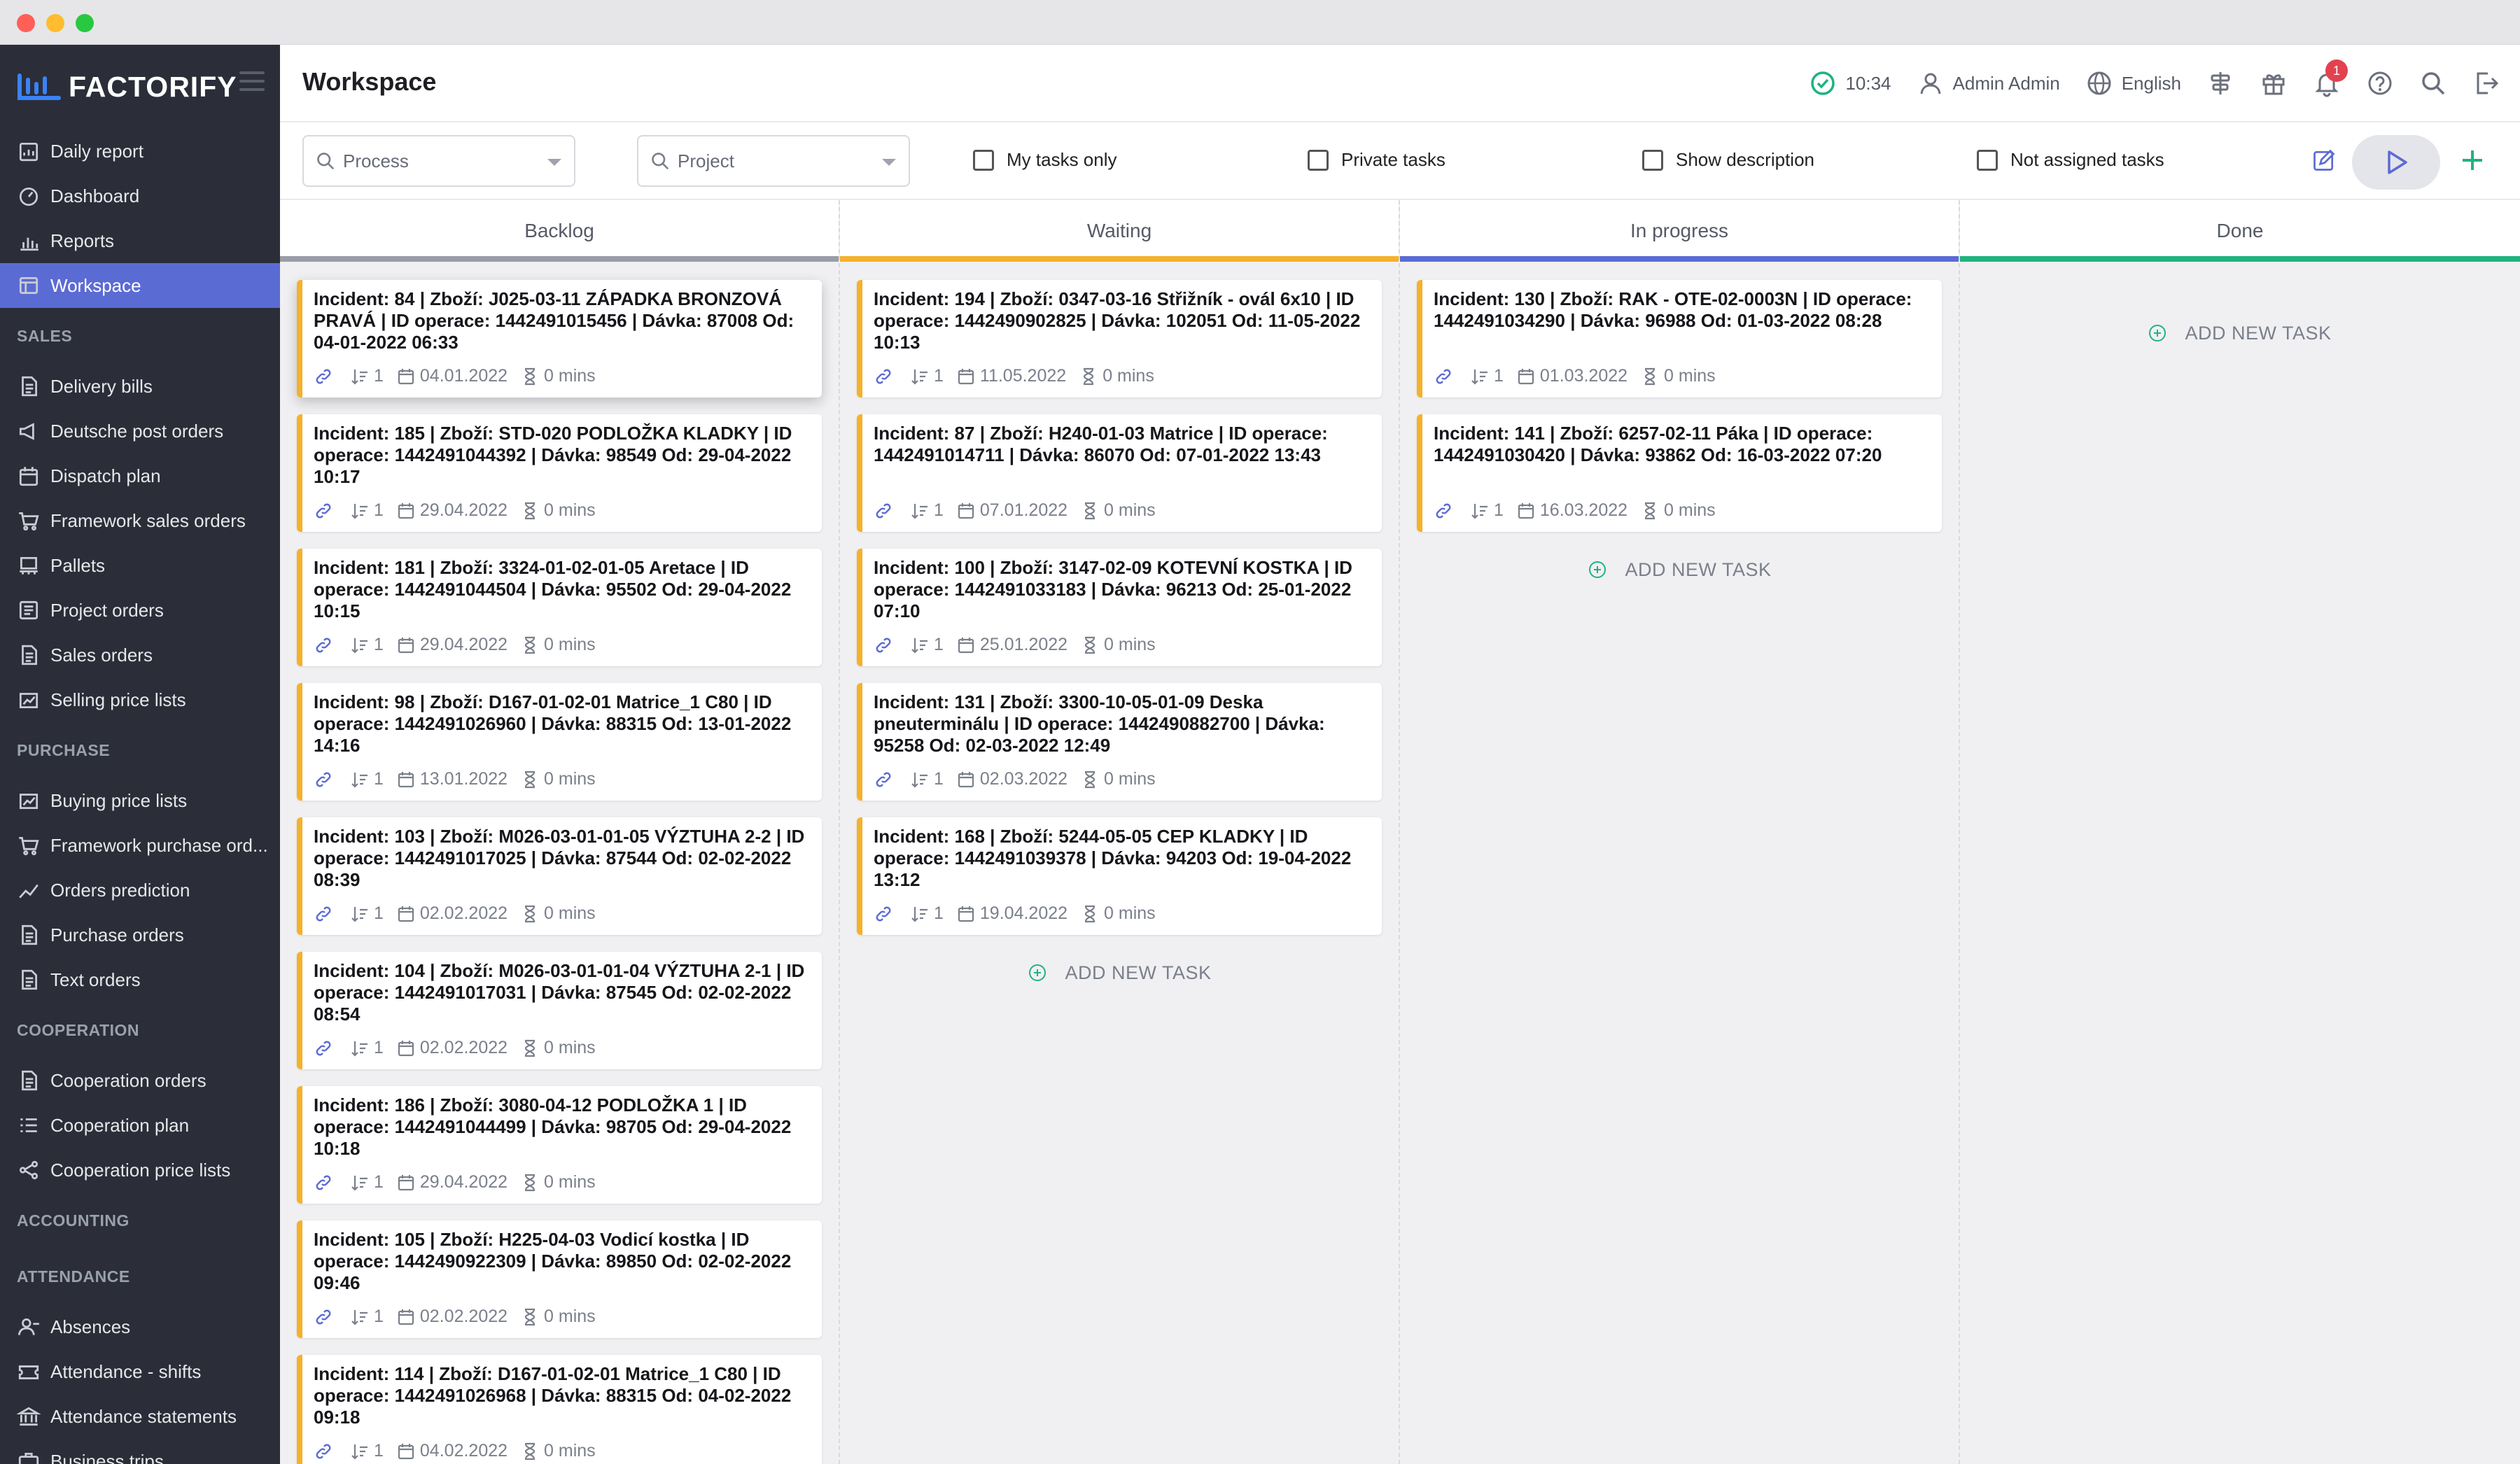  What do you see at coordinates (140, 520) in the screenshot?
I see `sidebar-item-framework-sales-orders: Framework sales orders` at bounding box center [140, 520].